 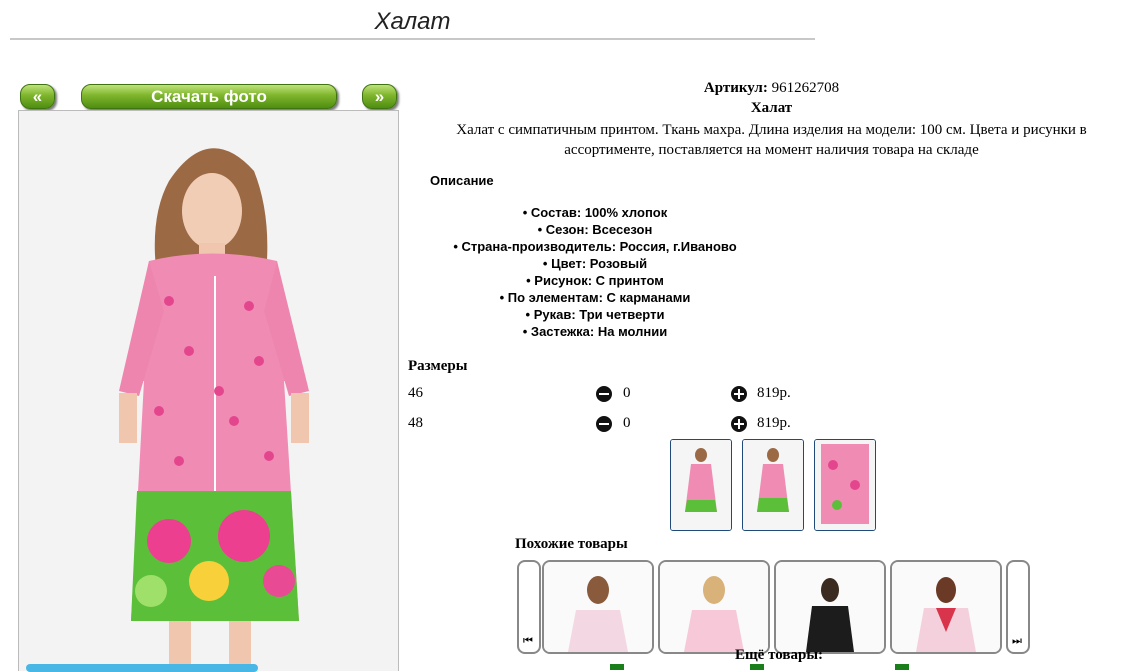 I want to click on similar-products-heading: Похожие товары, so click(x=571, y=544).